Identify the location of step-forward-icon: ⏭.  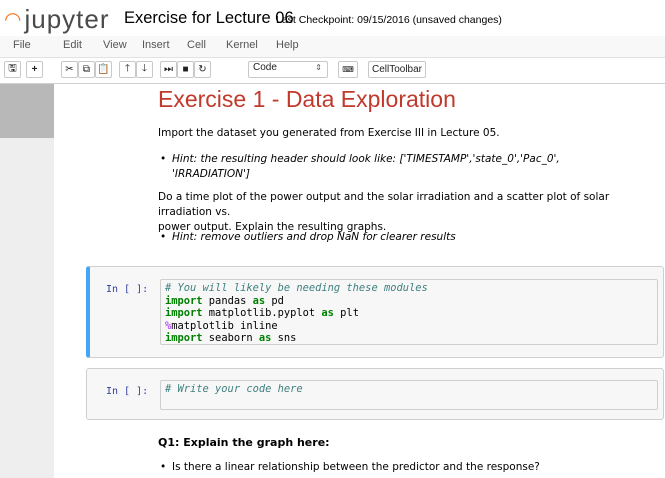
(168, 69).